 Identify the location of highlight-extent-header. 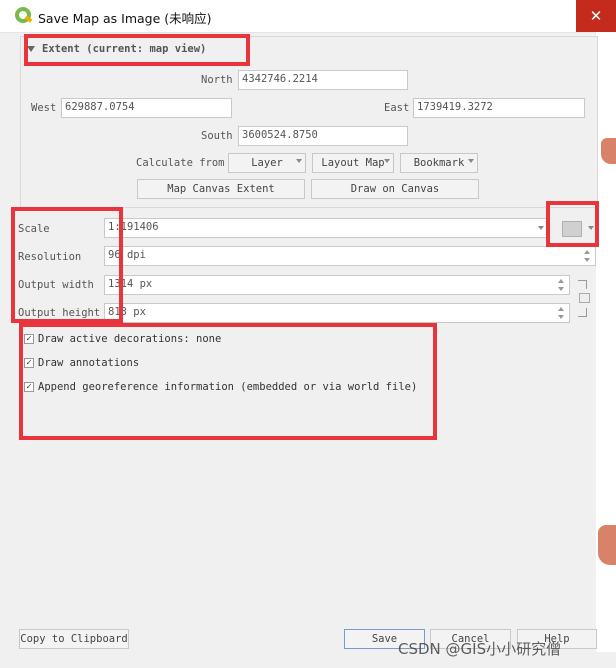
(137, 50).